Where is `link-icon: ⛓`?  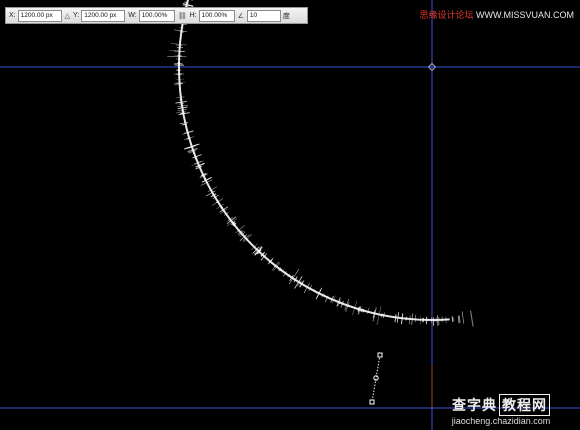 link-icon: ⛓ is located at coordinates (182, 16).